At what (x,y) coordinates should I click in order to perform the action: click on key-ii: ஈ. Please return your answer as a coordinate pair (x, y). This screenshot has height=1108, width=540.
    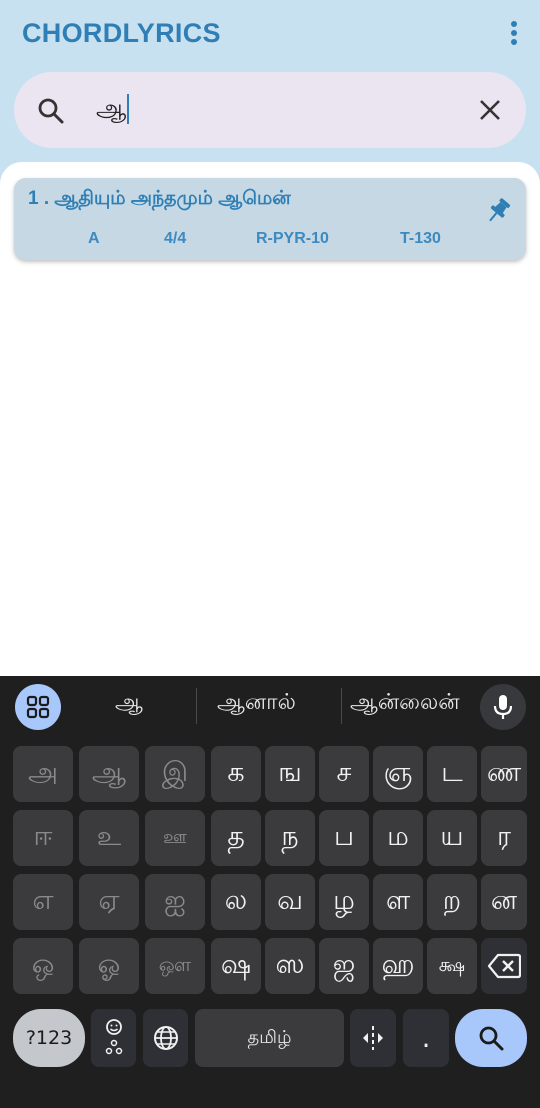
    Looking at the image, I should click on (43, 838).